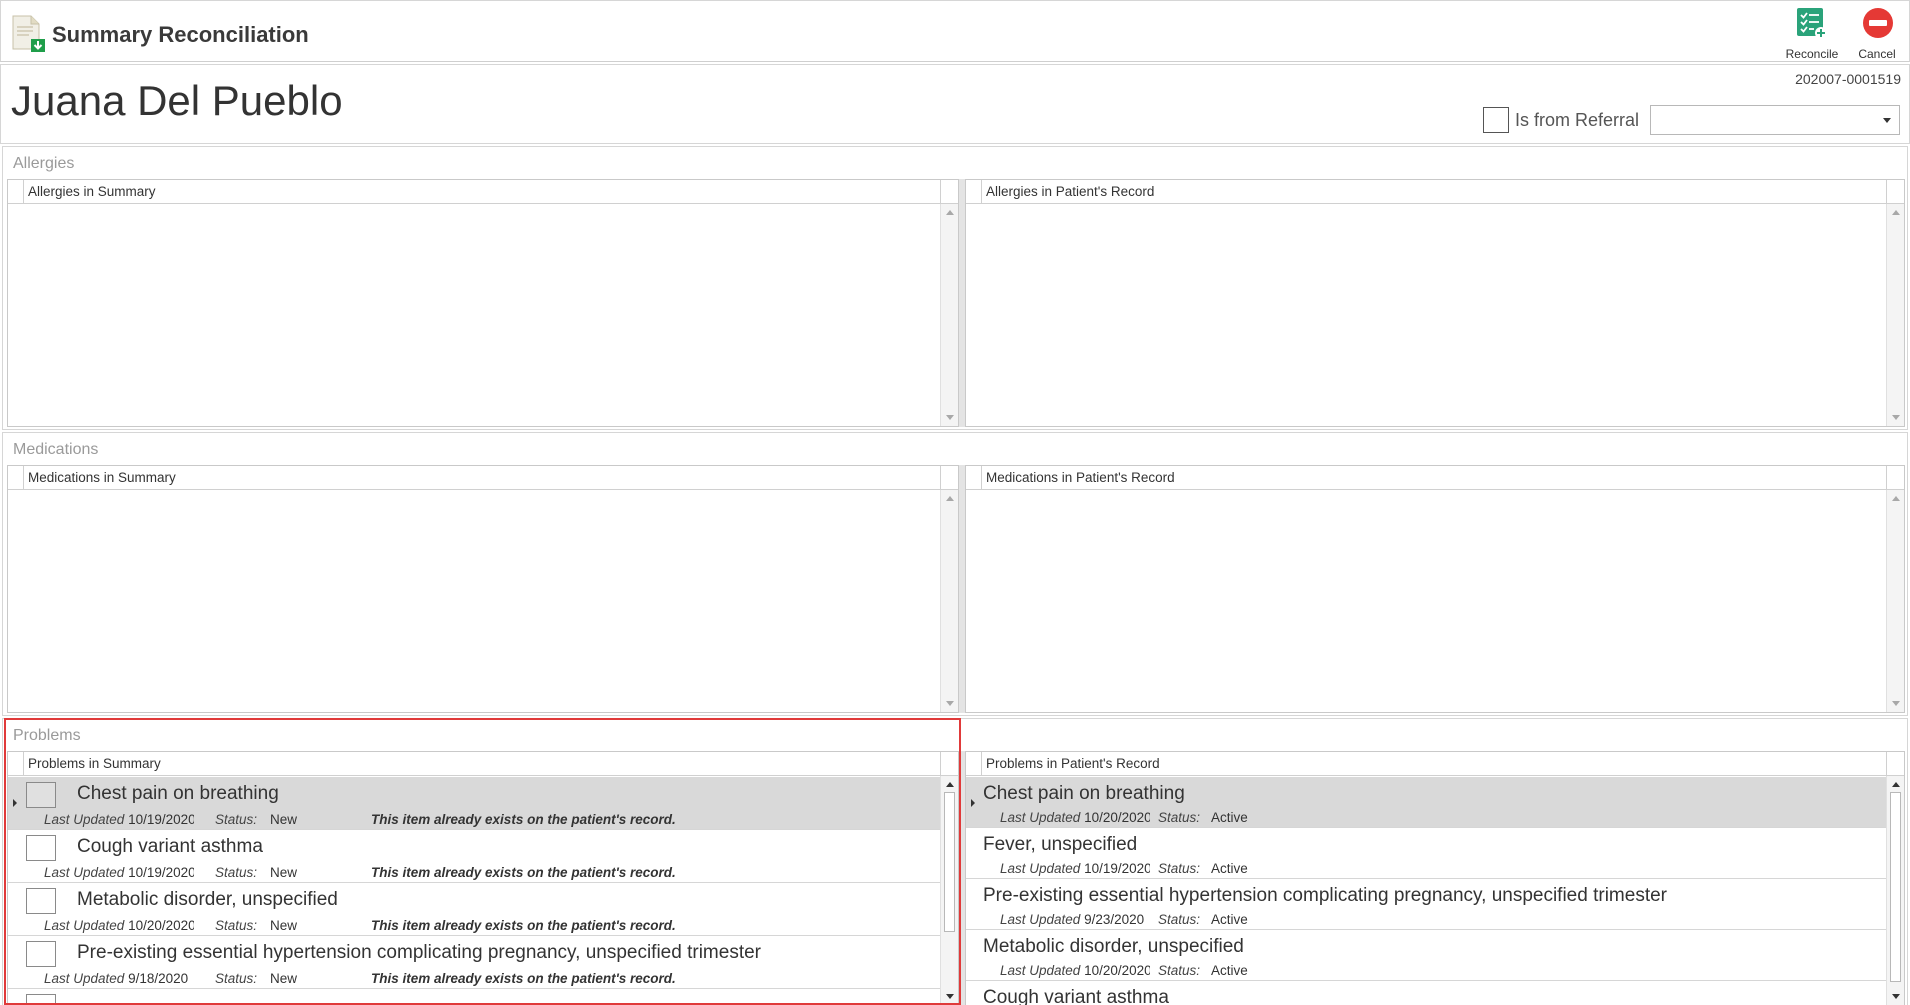 The width and height of the screenshot is (1910, 1005). Describe the element at coordinates (102, 477) in the screenshot. I see `medications-summary-header: Medications in Summary` at that location.